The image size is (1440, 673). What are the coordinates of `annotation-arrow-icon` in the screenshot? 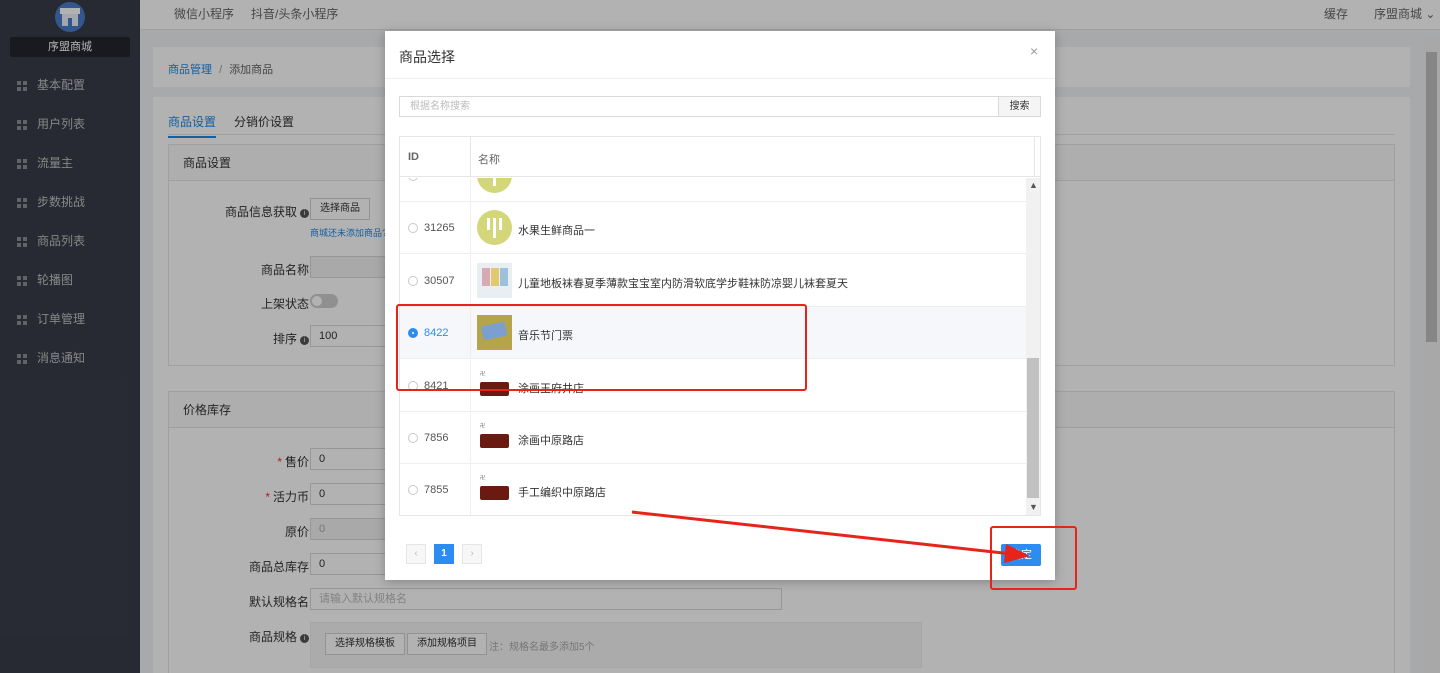 It's located at (830, 536).